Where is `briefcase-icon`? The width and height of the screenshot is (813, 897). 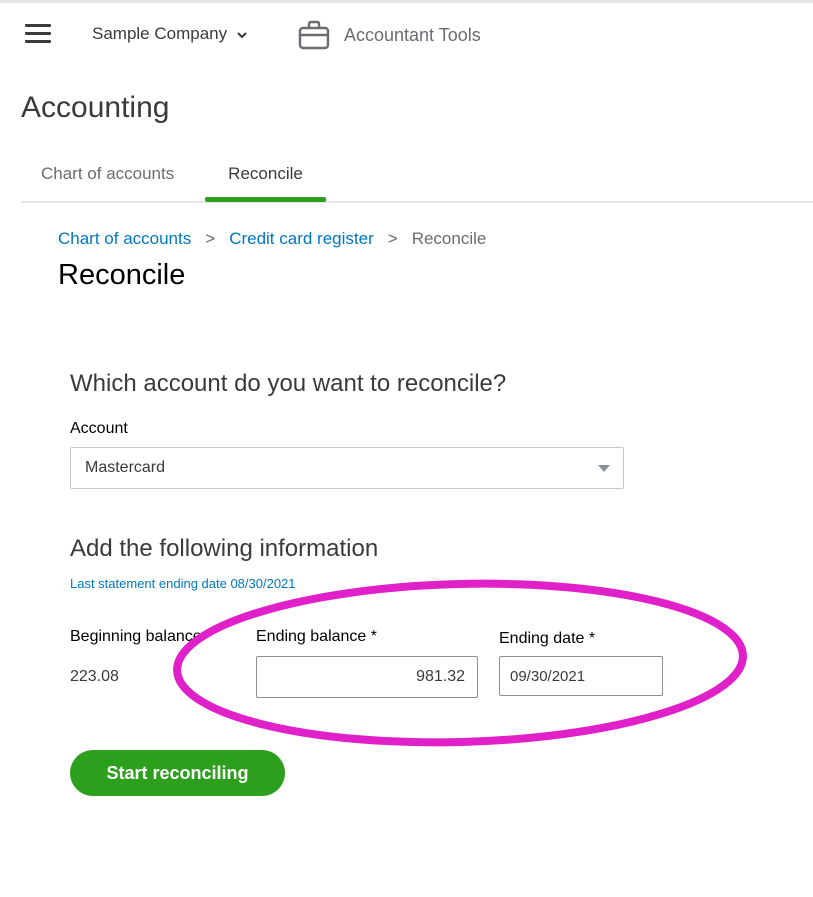 briefcase-icon is located at coordinates (314, 35).